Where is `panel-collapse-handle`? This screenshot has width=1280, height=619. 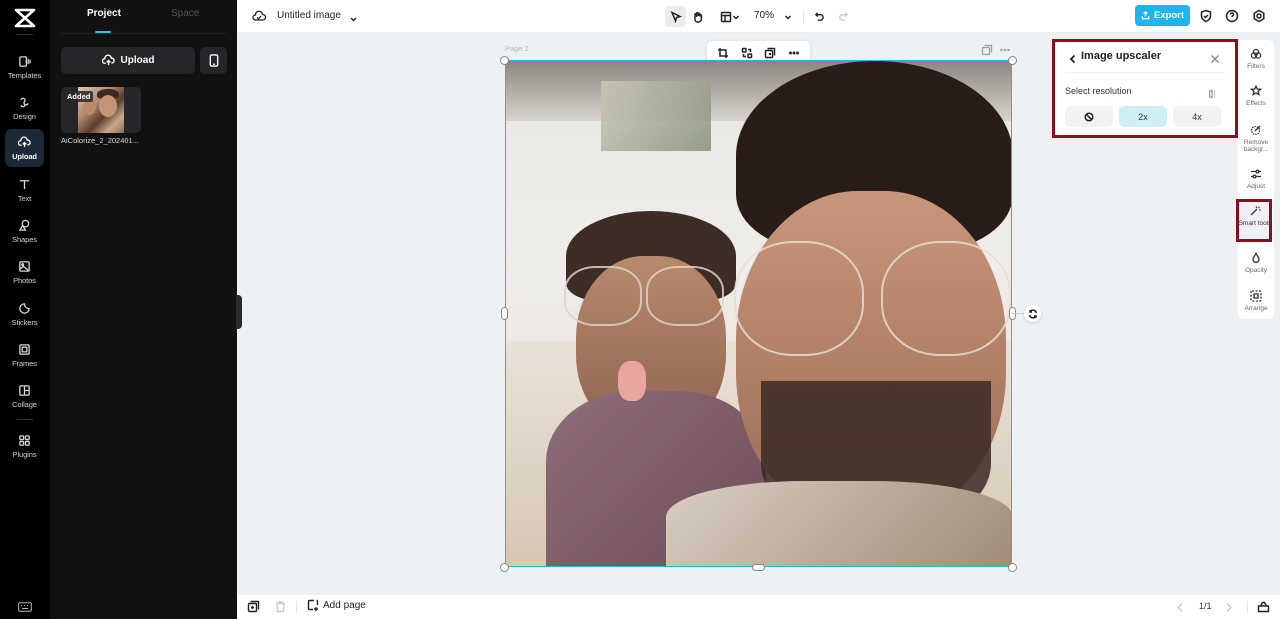
panel-collapse-handle is located at coordinates (239, 312).